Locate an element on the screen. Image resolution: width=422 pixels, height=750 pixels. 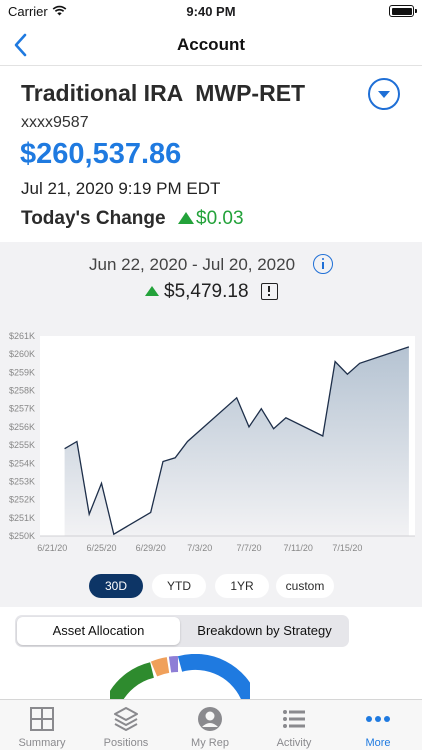
period-change-value: $5,479.18 is located at coordinates (206, 291).